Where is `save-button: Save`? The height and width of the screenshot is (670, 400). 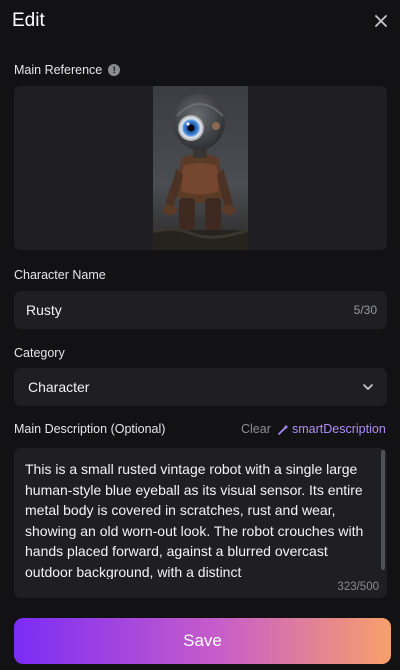 save-button: Save is located at coordinates (202, 641).